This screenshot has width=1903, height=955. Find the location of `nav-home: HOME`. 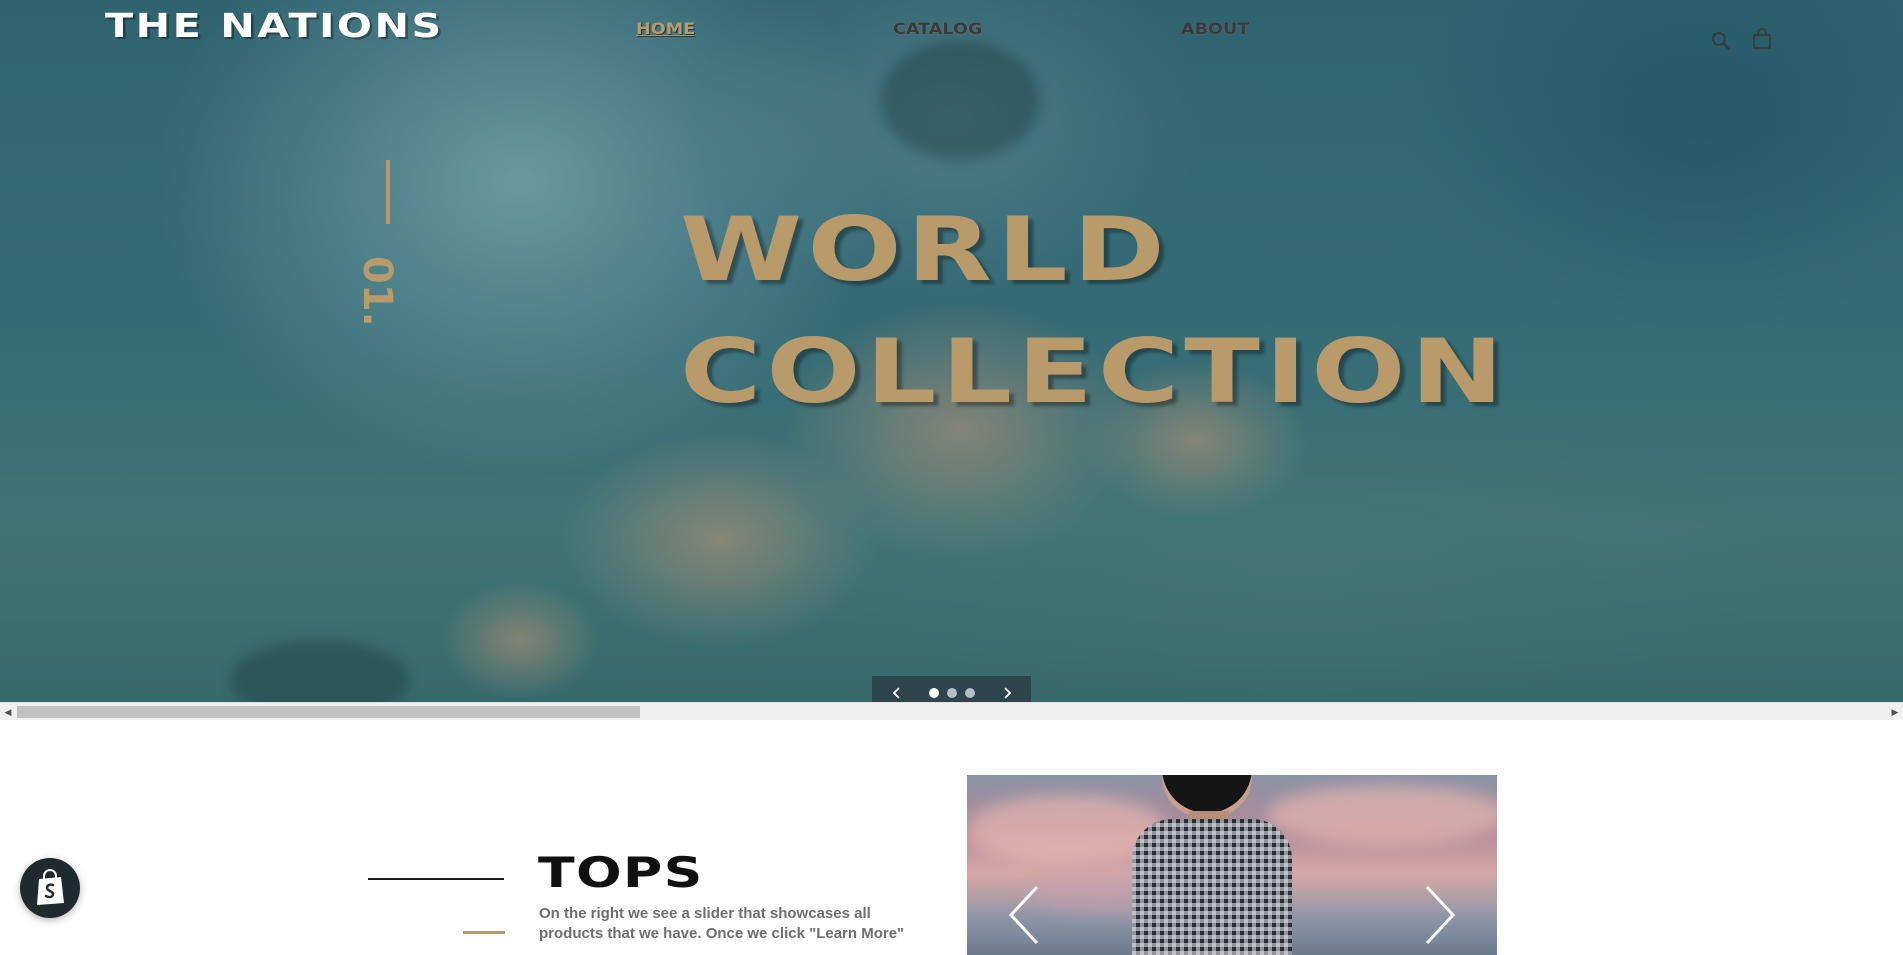

nav-home: HOME is located at coordinates (665, 28).